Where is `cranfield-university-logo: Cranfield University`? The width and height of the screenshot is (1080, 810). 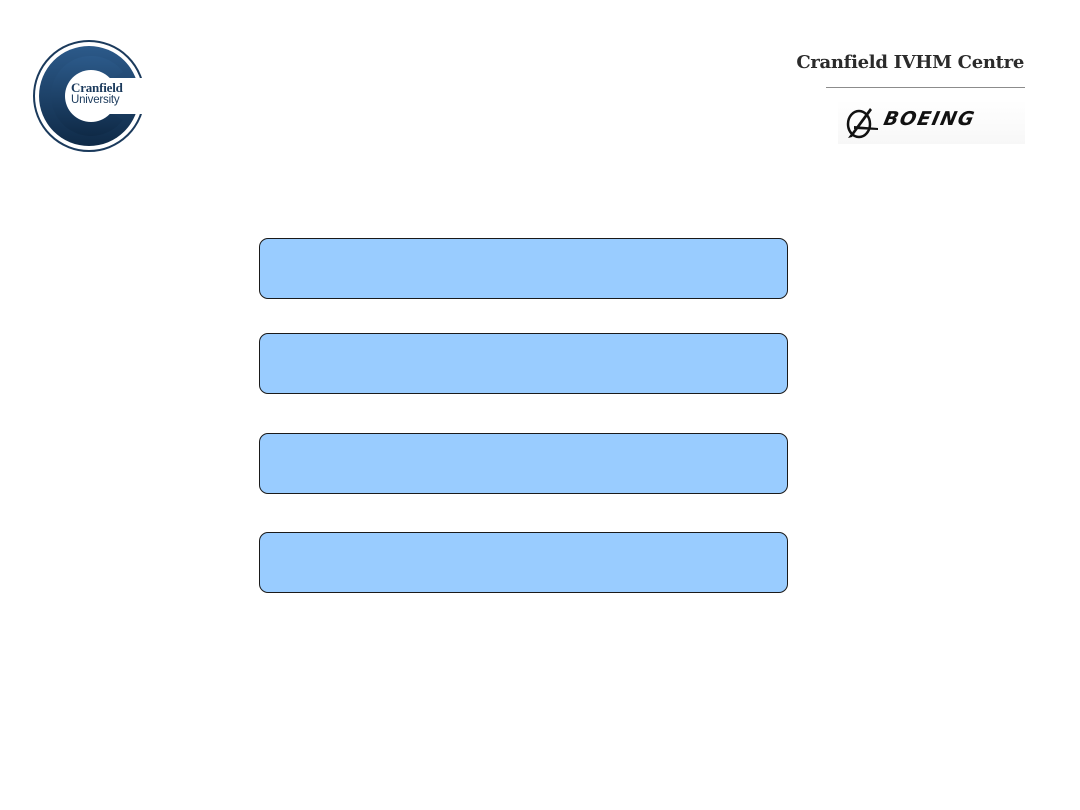
cranfield-university-logo: Cranfield University is located at coordinates (89, 96).